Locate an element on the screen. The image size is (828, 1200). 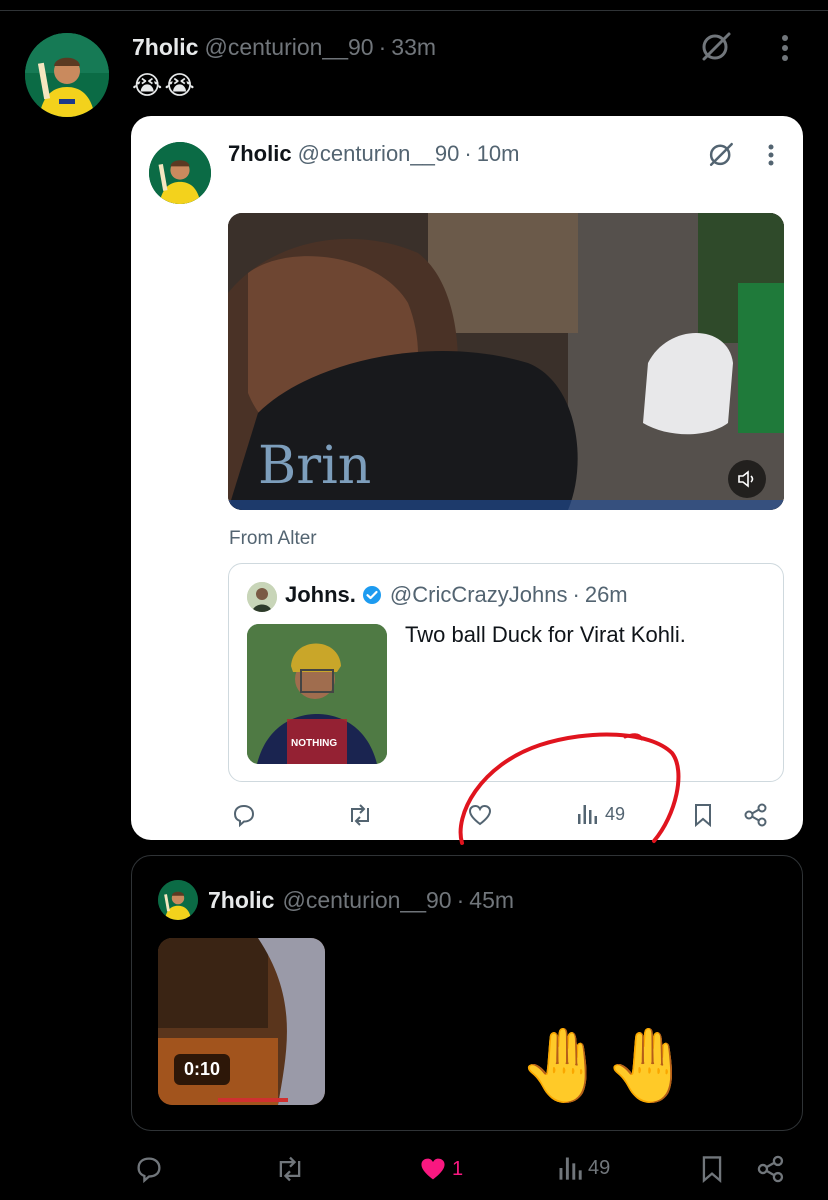
embedded-tweet-text: Two ball Duck for Virat Kohli. is located at coordinates (545, 634).